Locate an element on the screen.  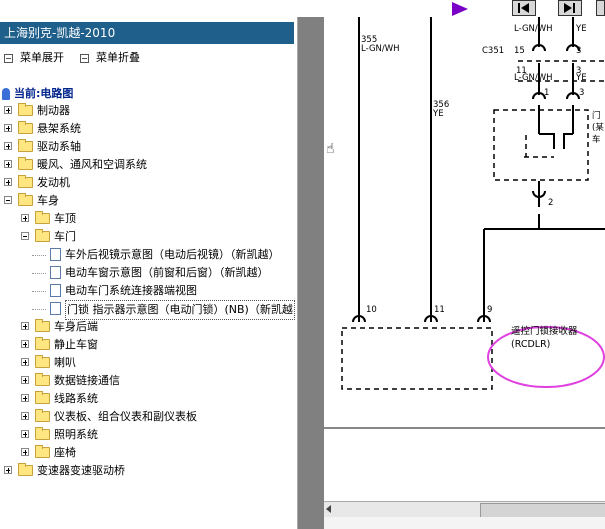
tree-item: 电动车窗示意图（前窗和后窗）（新凯越） is located at coordinates (147, 273).